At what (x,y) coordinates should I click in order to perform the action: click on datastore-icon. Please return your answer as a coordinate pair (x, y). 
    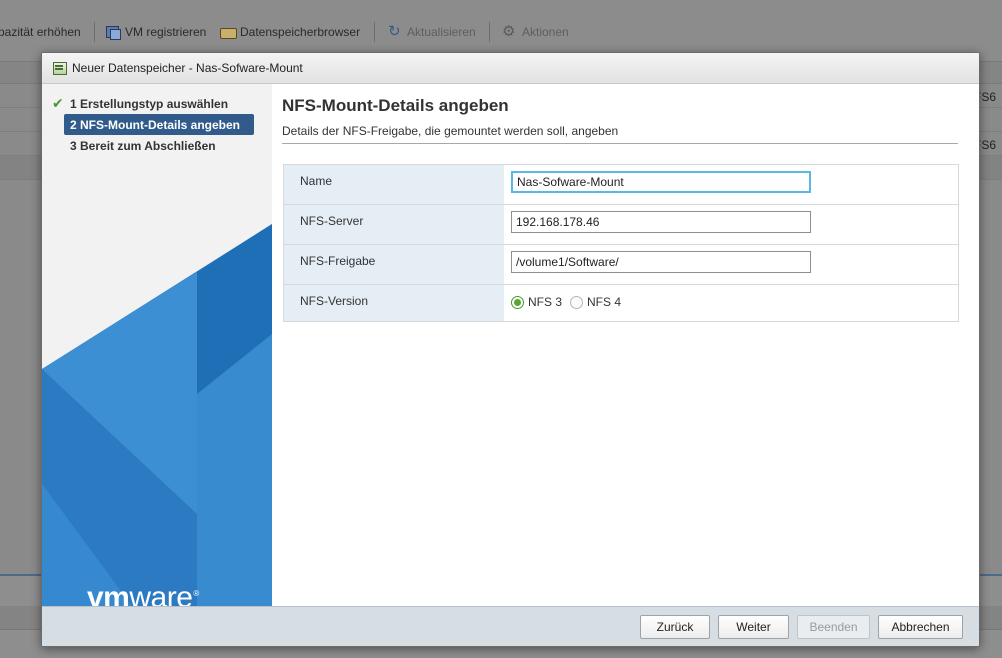
    Looking at the image, I should click on (59, 68).